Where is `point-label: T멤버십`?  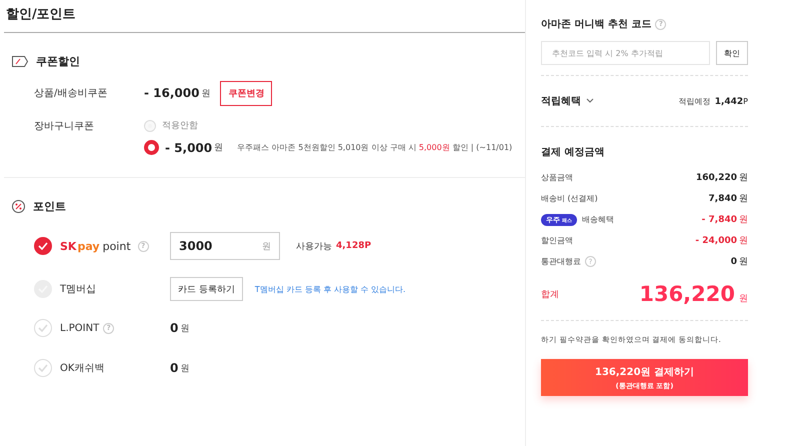 point-label: T멤버십 is located at coordinates (78, 289).